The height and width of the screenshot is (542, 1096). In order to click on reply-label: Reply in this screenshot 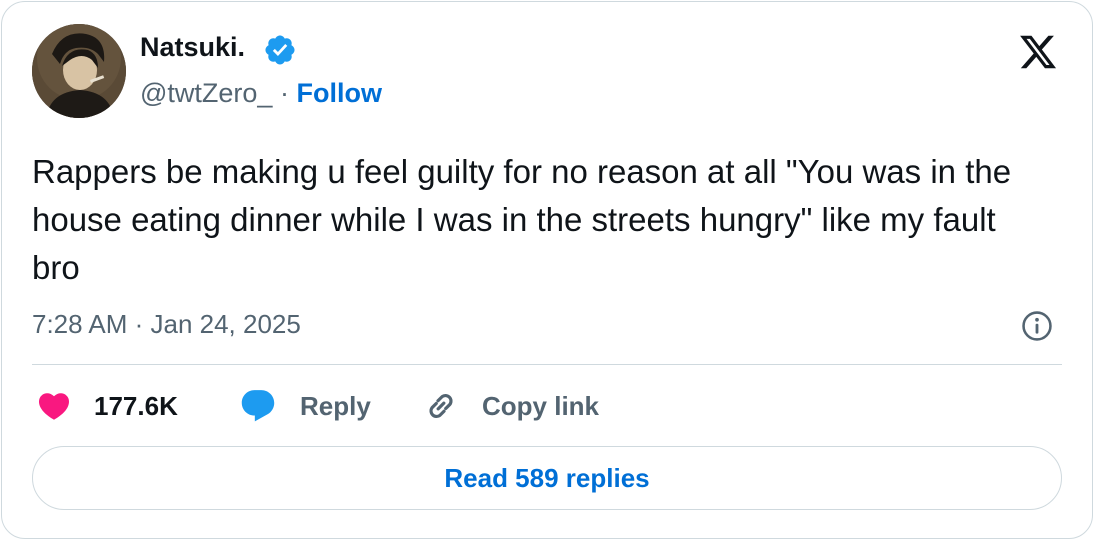, I will do `click(335, 405)`.